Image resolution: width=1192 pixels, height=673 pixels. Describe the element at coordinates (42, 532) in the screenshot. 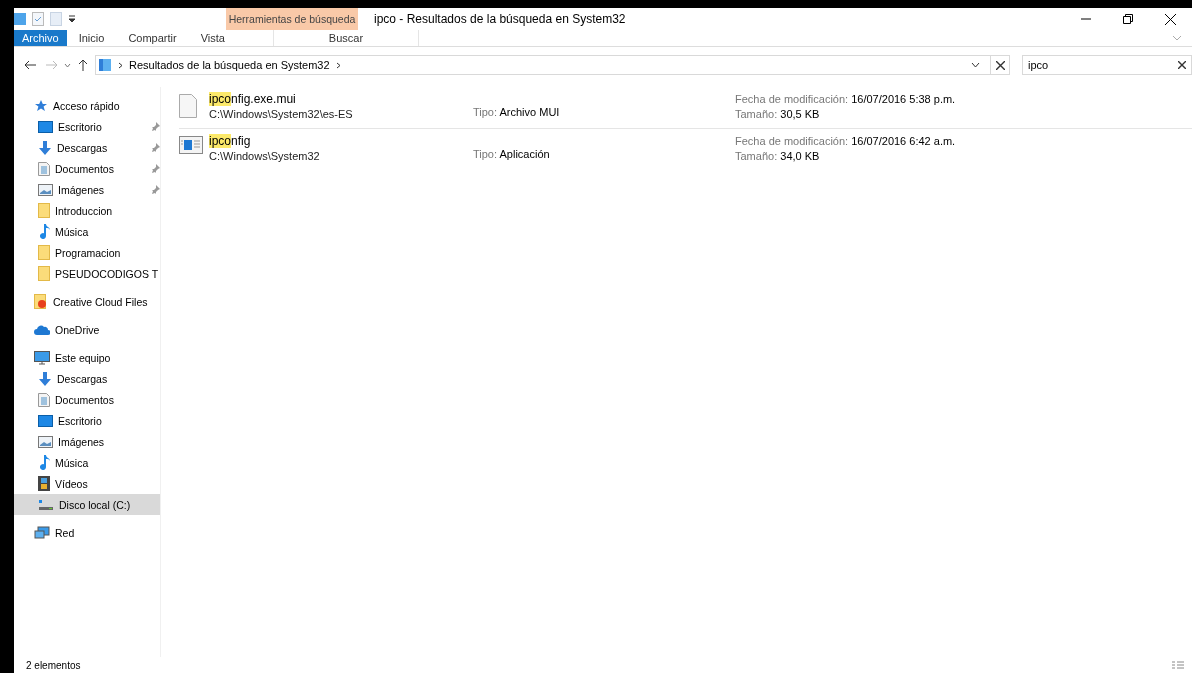

I see `network-icon` at that location.